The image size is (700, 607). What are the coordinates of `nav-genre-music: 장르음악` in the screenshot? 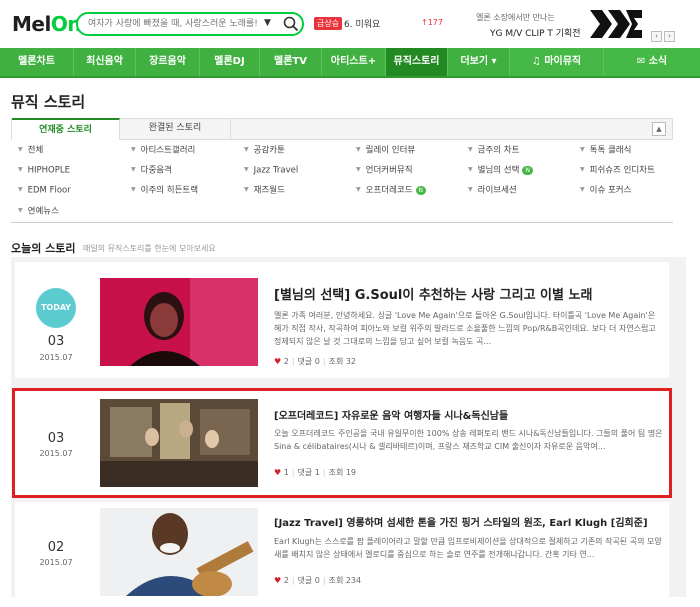 It's located at (168, 62).